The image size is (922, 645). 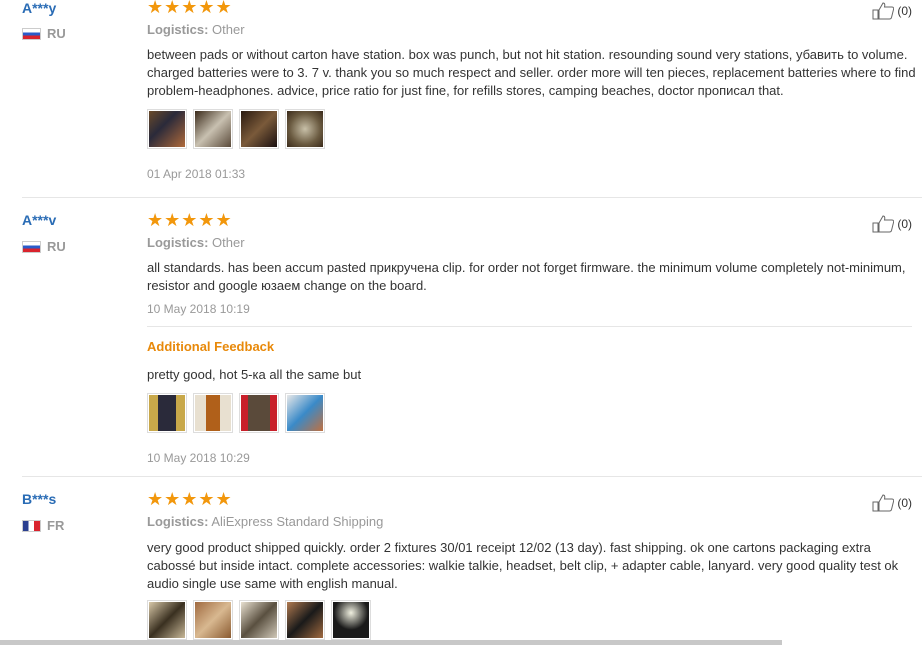 I want to click on review-date: 01 Apr 2018 01:33, so click(x=196, y=174).